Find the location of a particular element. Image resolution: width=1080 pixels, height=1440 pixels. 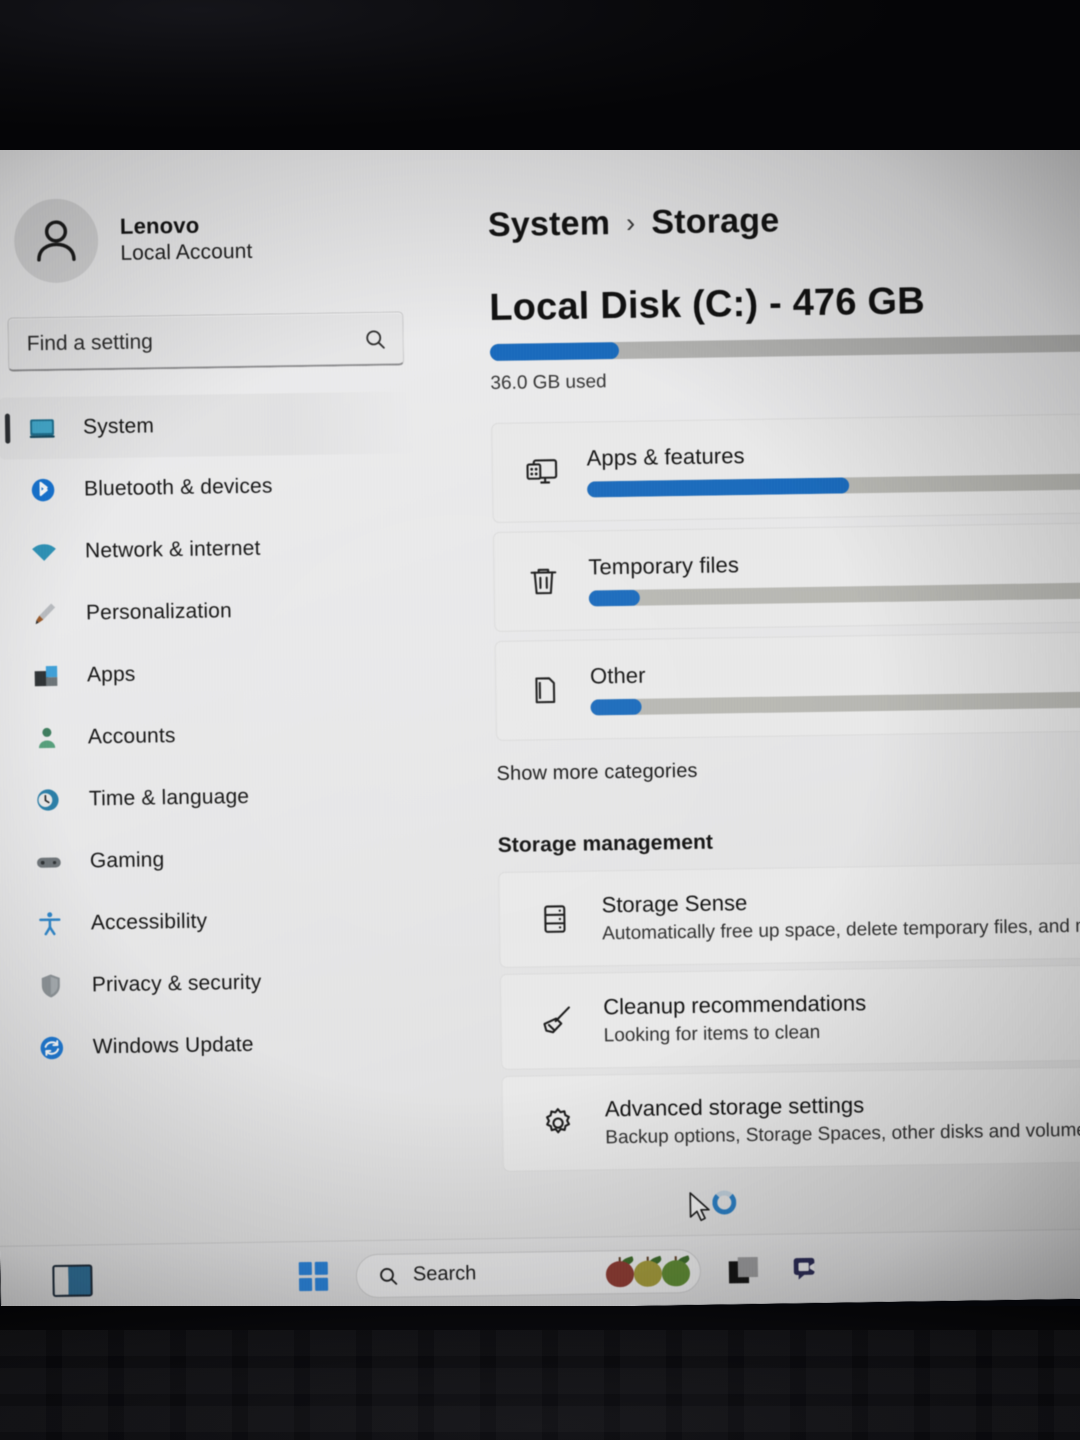

sidebar-item-label: Apps is located at coordinates (111, 674).